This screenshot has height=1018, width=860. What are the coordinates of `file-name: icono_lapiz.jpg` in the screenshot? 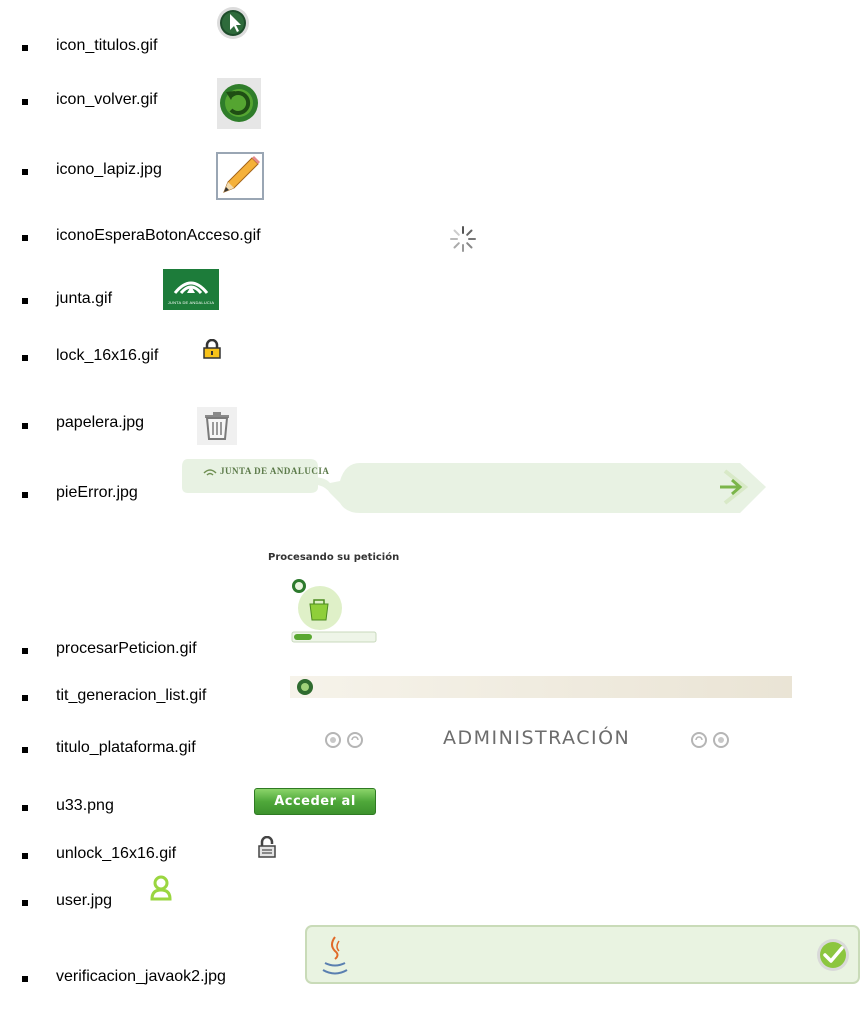 It's located at (109, 169).